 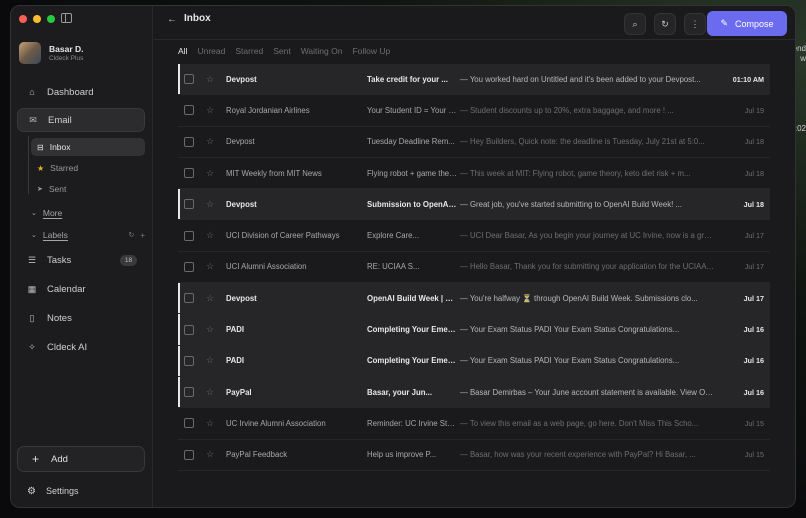 I want to click on profile-name: Basar D., so click(x=66, y=49).